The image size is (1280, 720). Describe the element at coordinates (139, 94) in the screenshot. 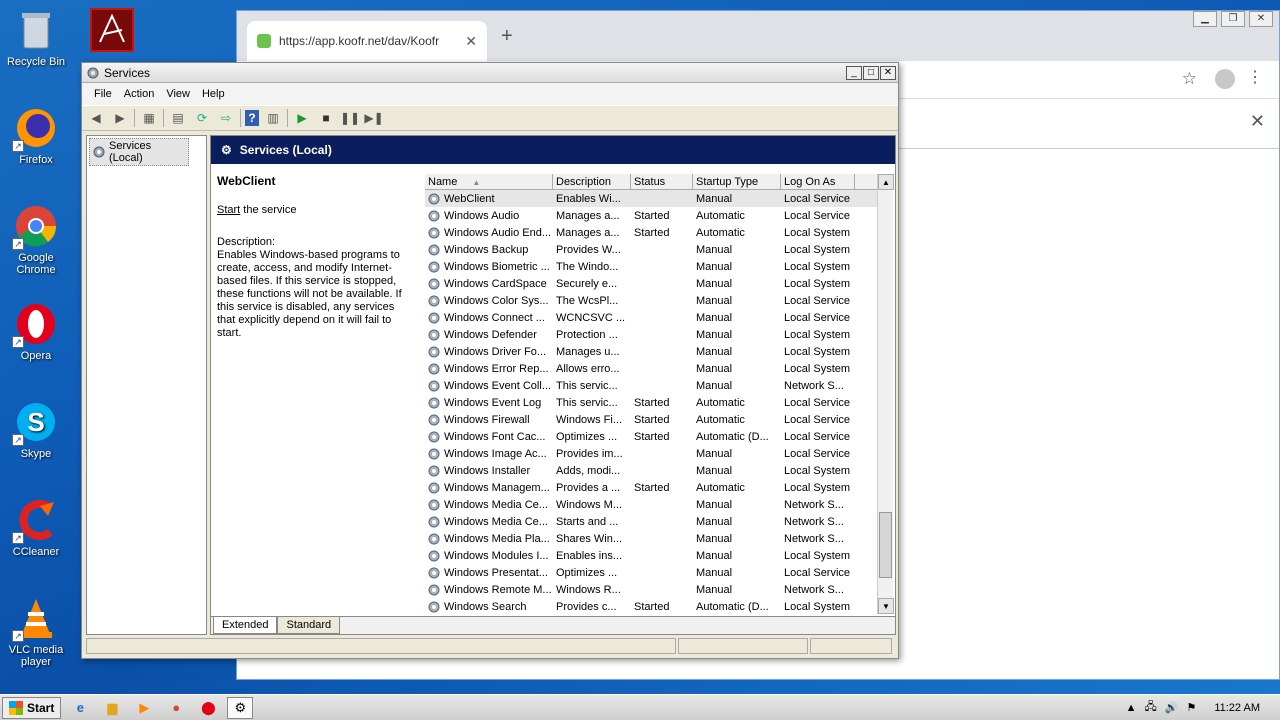

I see `menu-action: Action` at that location.